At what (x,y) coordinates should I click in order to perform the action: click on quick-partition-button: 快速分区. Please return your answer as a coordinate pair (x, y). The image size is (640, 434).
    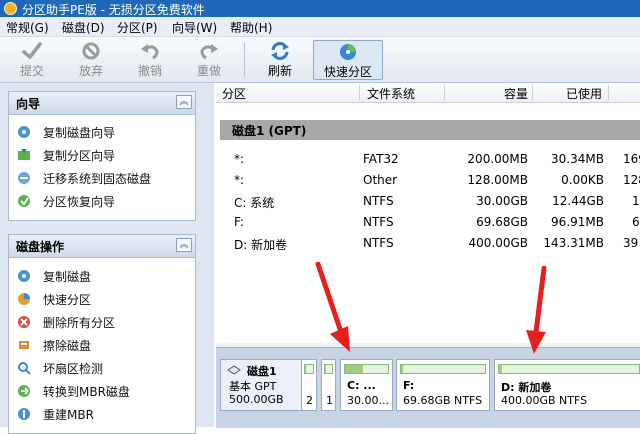
    Looking at the image, I should click on (348, 60).